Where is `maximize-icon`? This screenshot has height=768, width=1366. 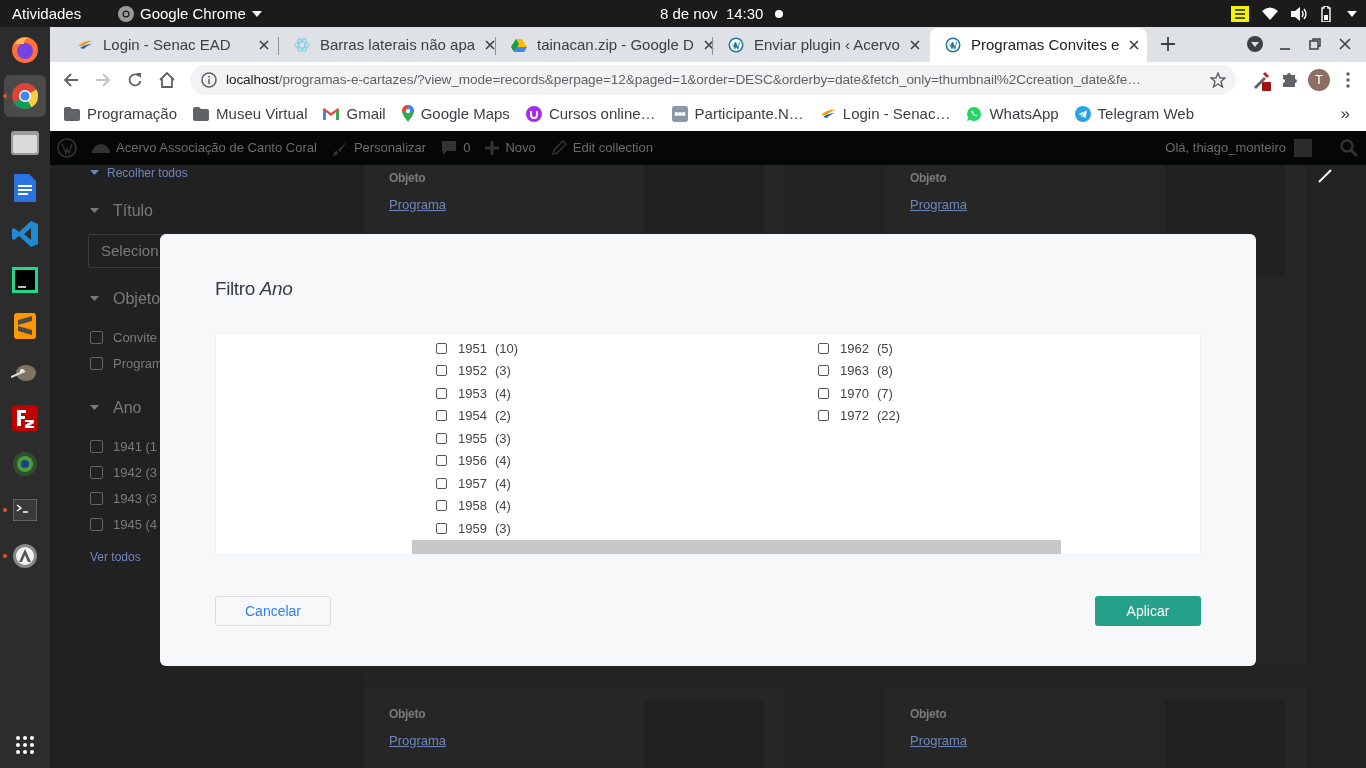
maximize-icon is located at coordinates (1315, 44).